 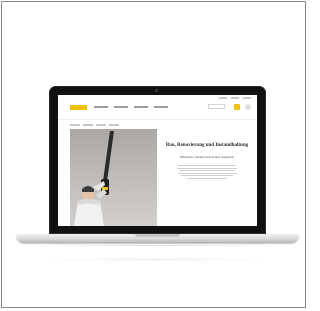 I want to click on lid-opening-notch, so click(x=157, y=235).